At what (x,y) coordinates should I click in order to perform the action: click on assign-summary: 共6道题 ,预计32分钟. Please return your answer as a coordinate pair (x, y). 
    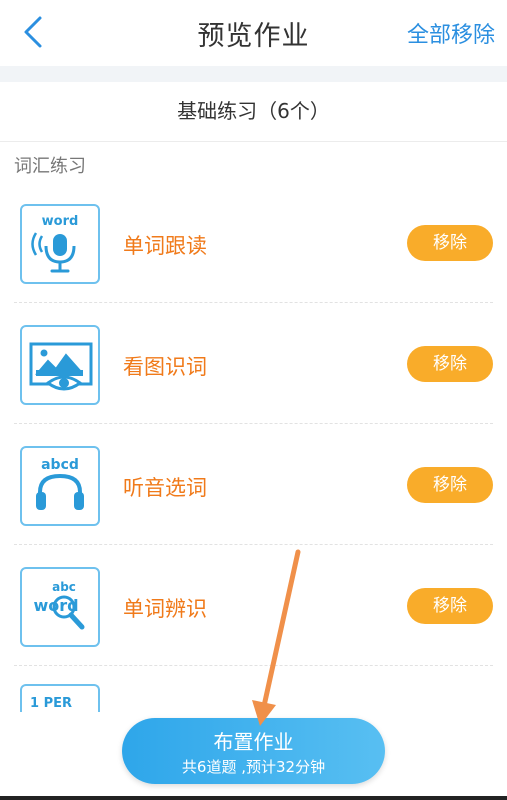
    Looking at the image, I should click on (253, 767).